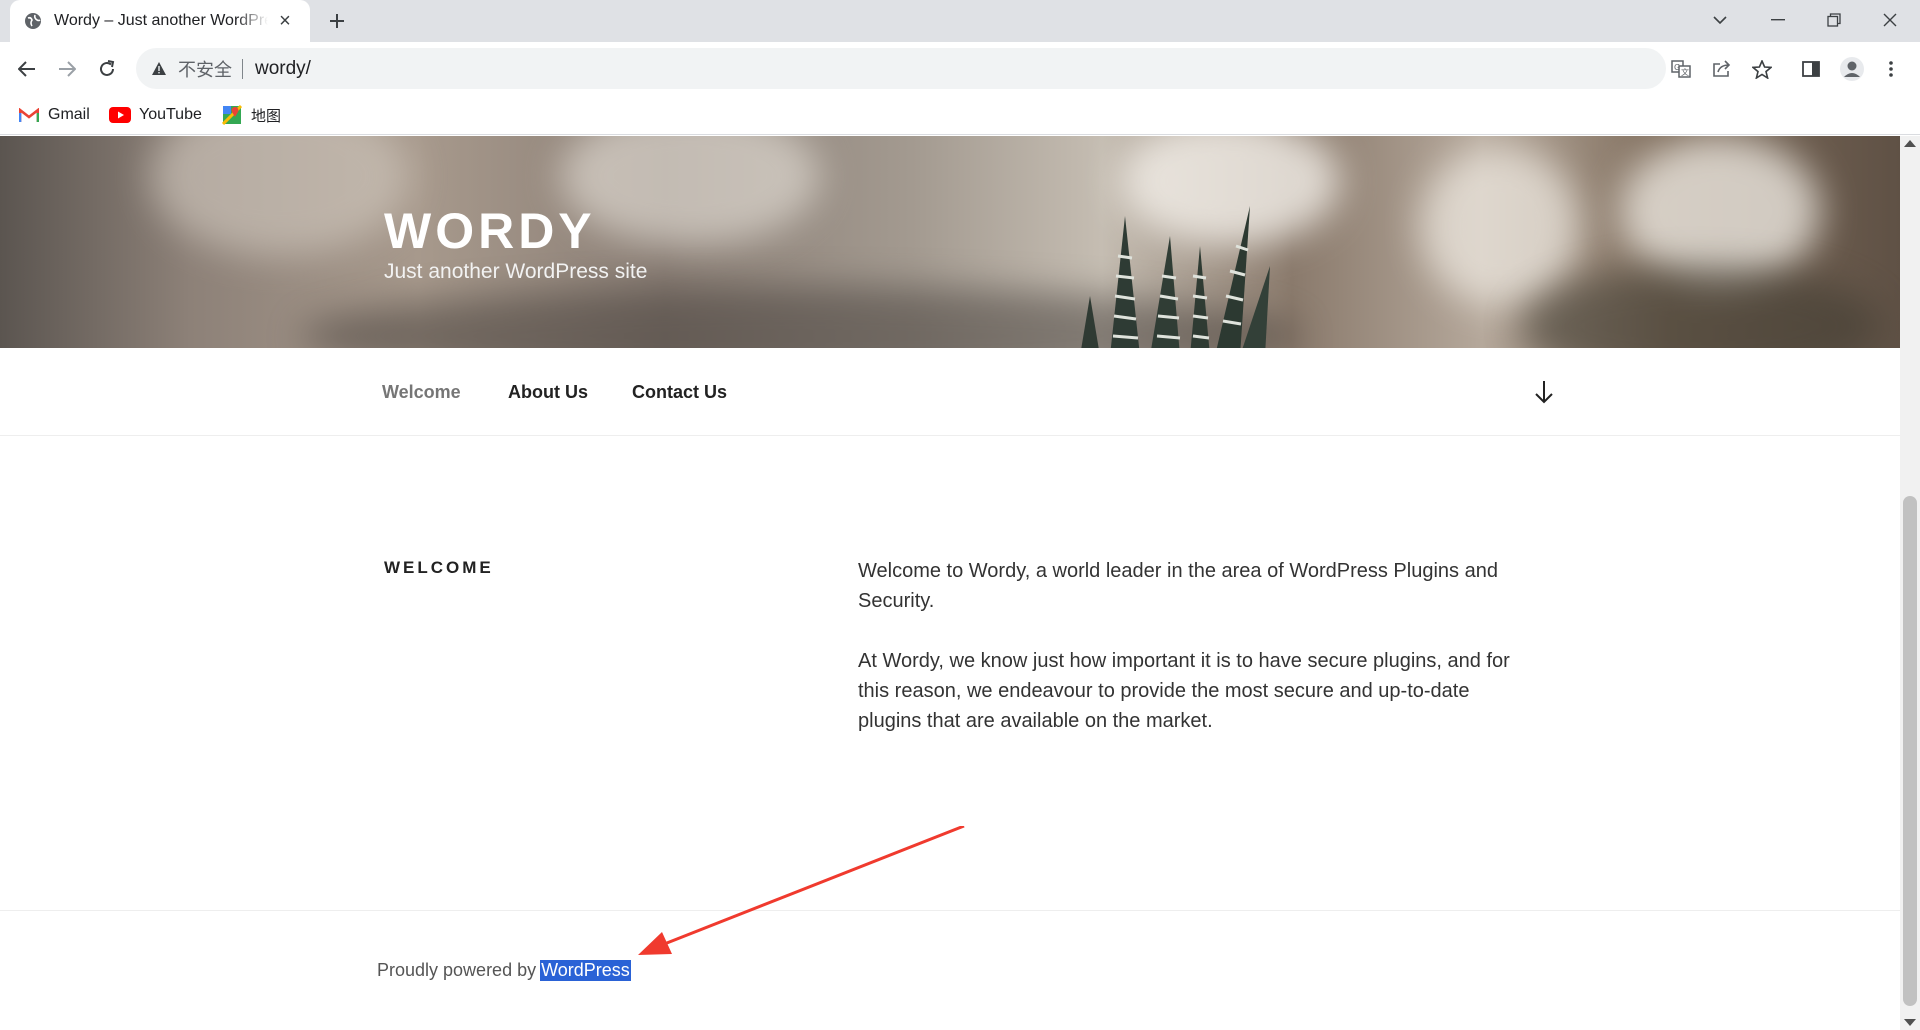 Image resolution: width=1920 pixels, height=1030 pixels. What do you see at coordinates (490, 231) in the screenshot?
I see `site-title: WORDY` at bounding box center [490, 231].